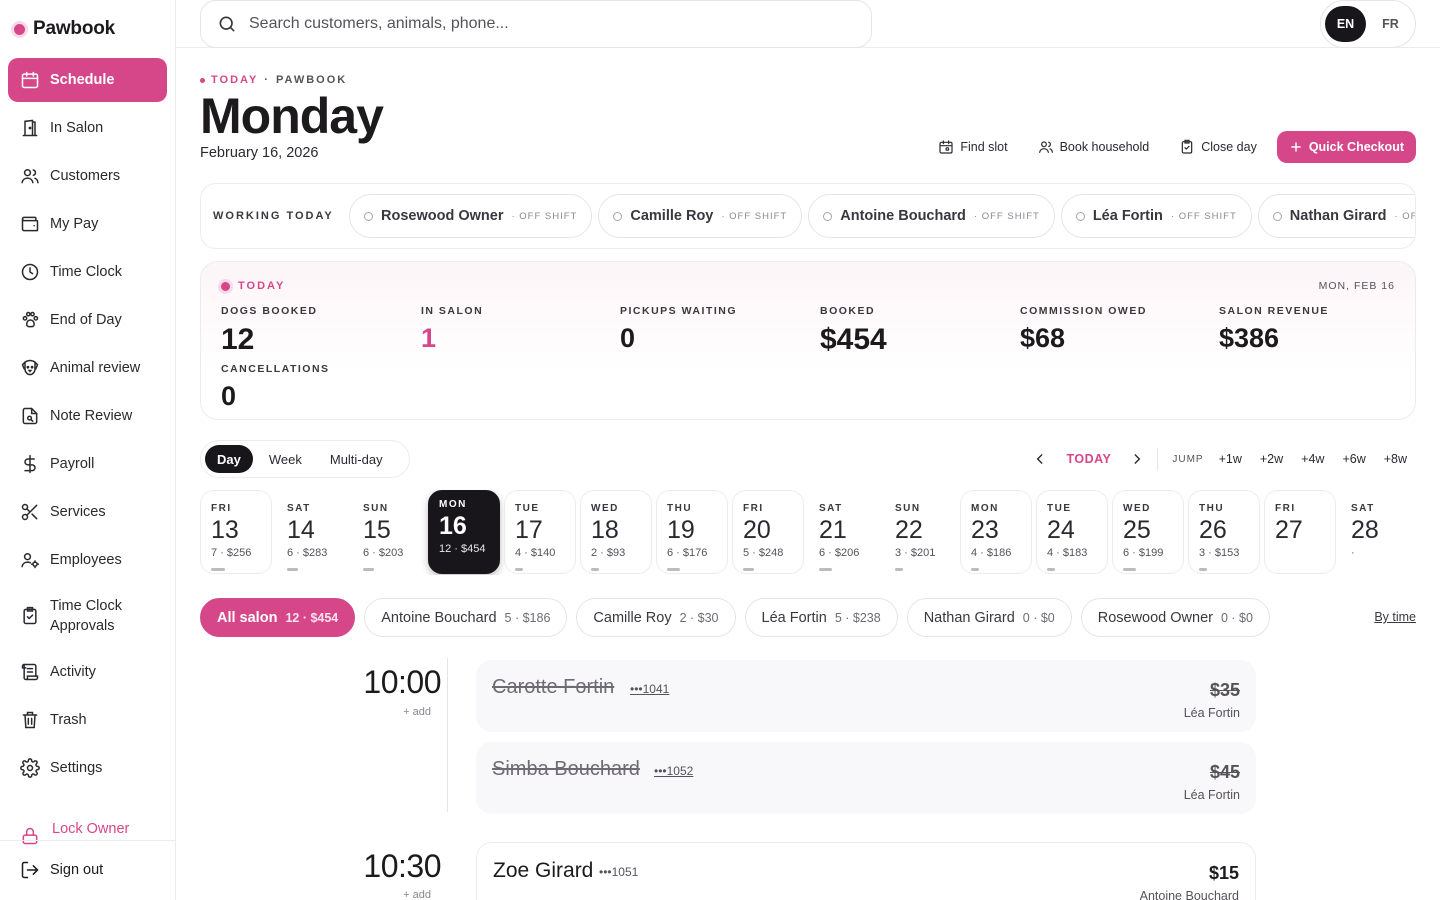  What do you see at coordinates (931, 216) in the screenshot?
I see `staff-chip: Antoine Bouchard · OFF SHIFT` at bounding box center [931, 216].